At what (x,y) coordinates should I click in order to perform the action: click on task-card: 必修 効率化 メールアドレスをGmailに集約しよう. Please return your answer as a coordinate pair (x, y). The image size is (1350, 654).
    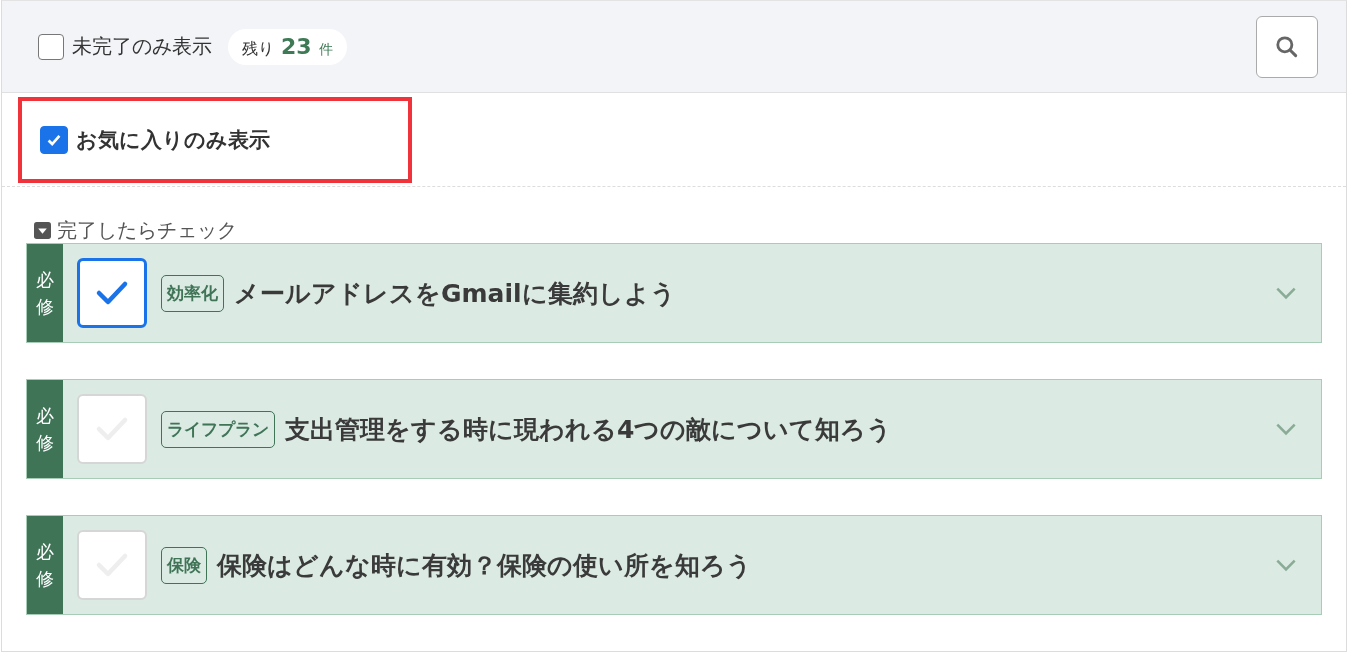
    Looking at the image, I should click on (674, 293).